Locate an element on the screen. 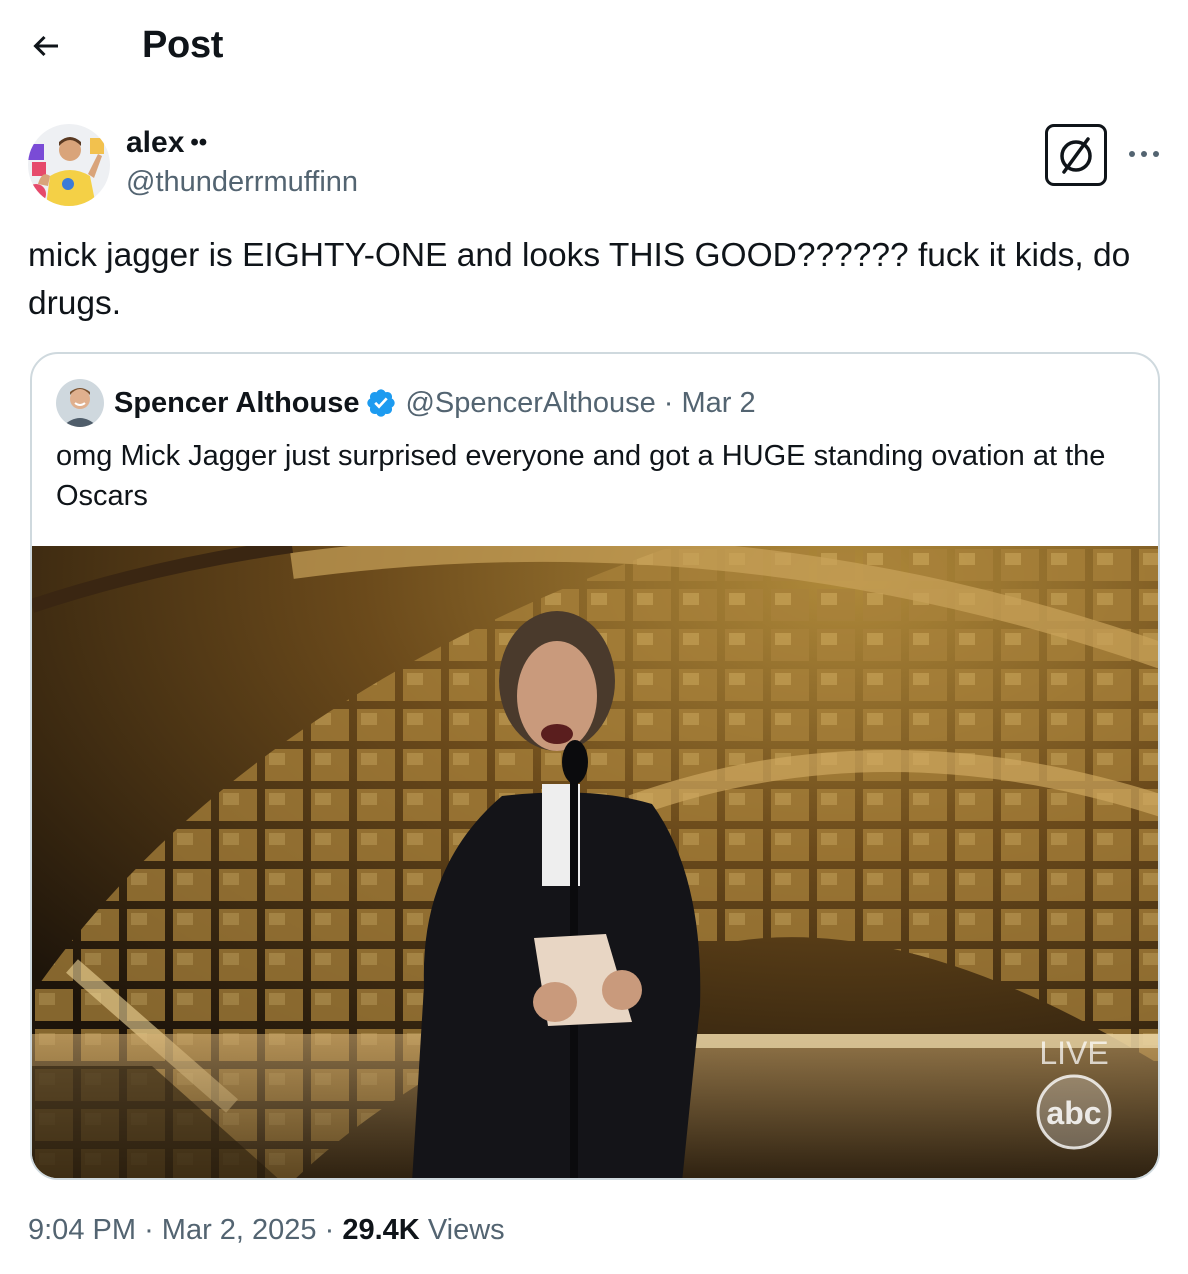 This screenshot has width=1188, height=1274. post-meta: 9:04 PM · Mar 2, 2025 · 29.4K Views is located at coordinates (266, 1230).